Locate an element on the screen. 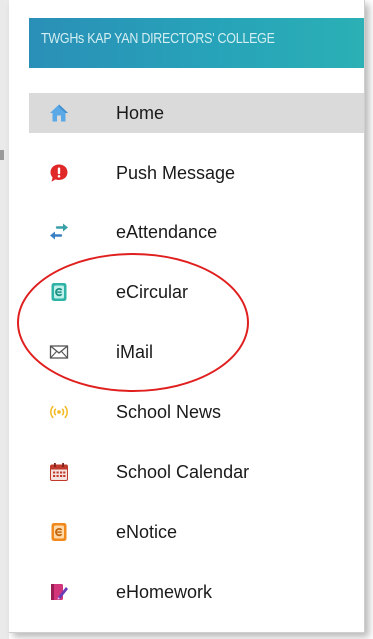 This screenshot has height=639, width=373. menu-item-enotice: eNotice is located at coordinates (196, 532).